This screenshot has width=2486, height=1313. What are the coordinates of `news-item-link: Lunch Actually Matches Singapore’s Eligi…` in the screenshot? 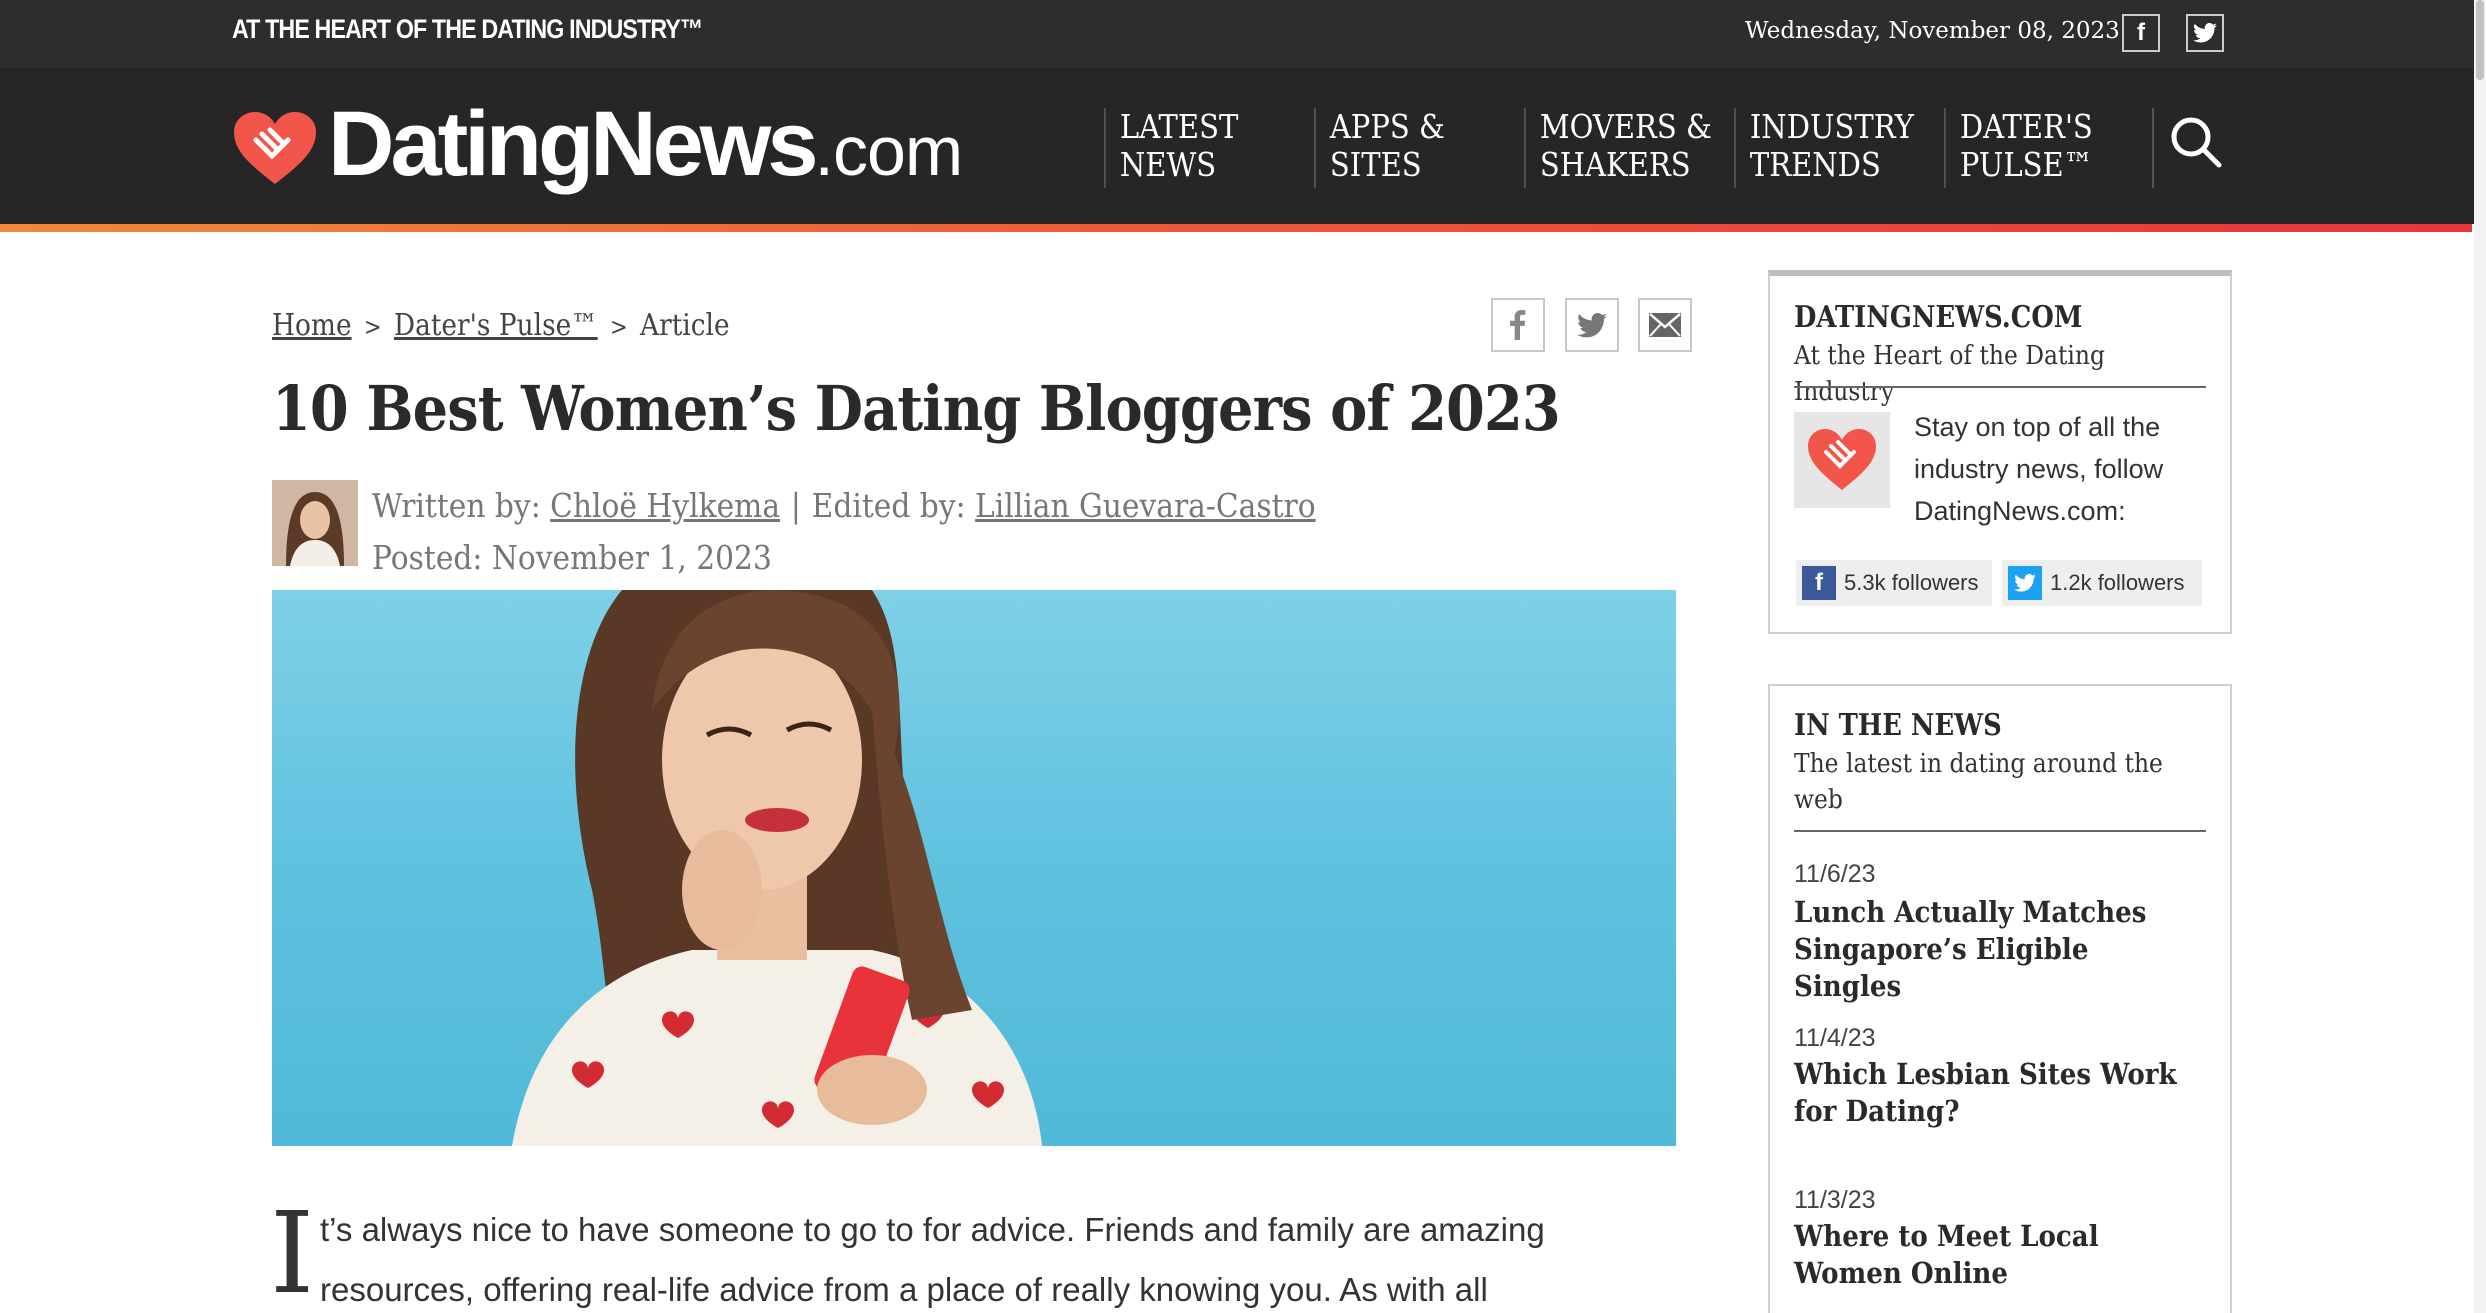 It's located at (1987, 949).